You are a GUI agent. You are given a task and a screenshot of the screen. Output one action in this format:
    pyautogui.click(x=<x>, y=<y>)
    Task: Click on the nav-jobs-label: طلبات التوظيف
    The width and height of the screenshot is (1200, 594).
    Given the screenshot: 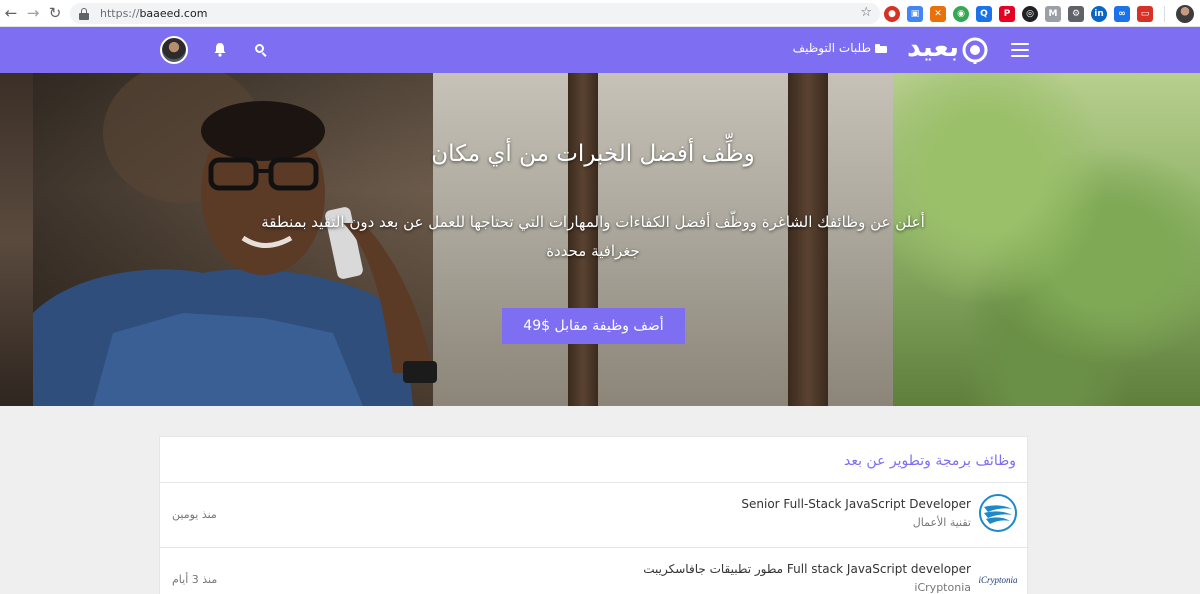 What is the action you would take?
    pyautogui.click(x=831, y=48)
    